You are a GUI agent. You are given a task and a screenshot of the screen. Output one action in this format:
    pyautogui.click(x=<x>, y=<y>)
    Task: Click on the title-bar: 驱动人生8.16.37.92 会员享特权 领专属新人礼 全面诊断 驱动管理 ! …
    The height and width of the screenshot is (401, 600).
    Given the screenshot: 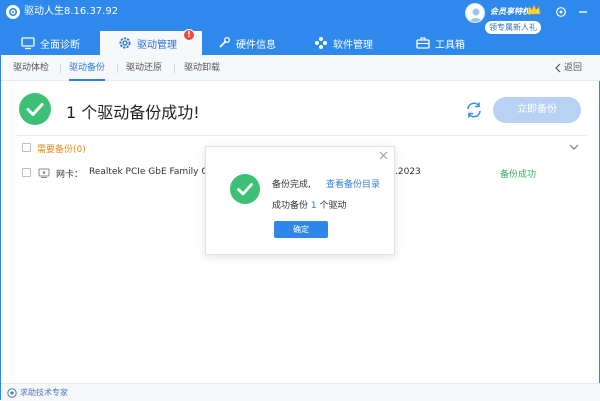 What is the action you would take?
    pyautogui.click(x=300, y=28)
    